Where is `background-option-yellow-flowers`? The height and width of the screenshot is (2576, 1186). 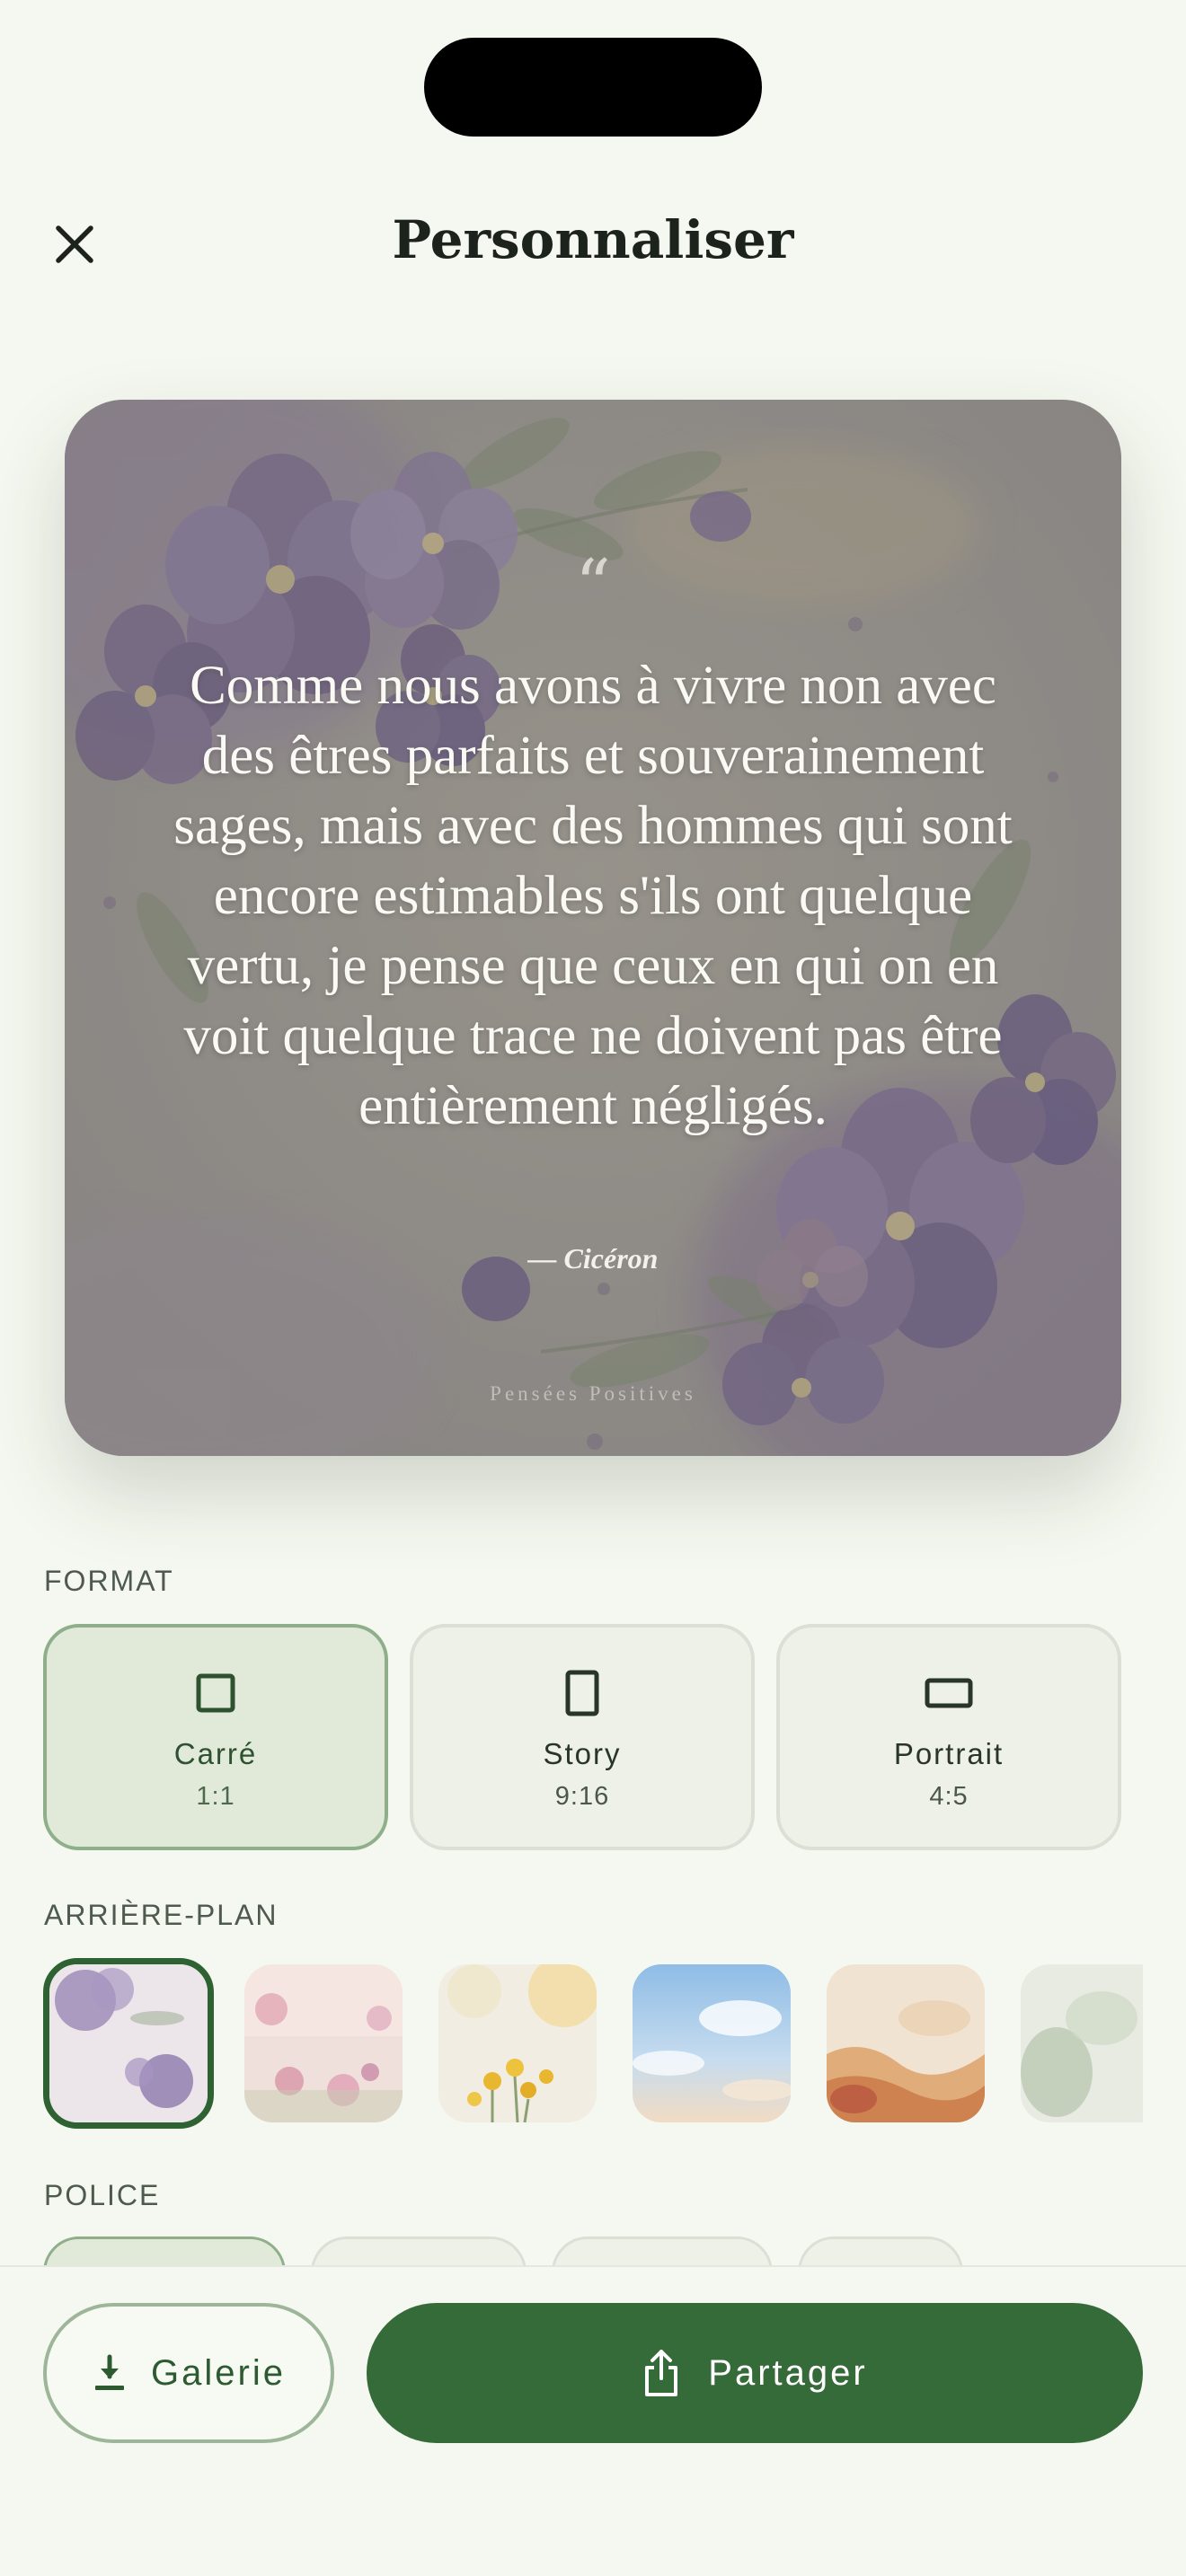
background-option-yellow-flowers is located at coordinates (517, 2043).